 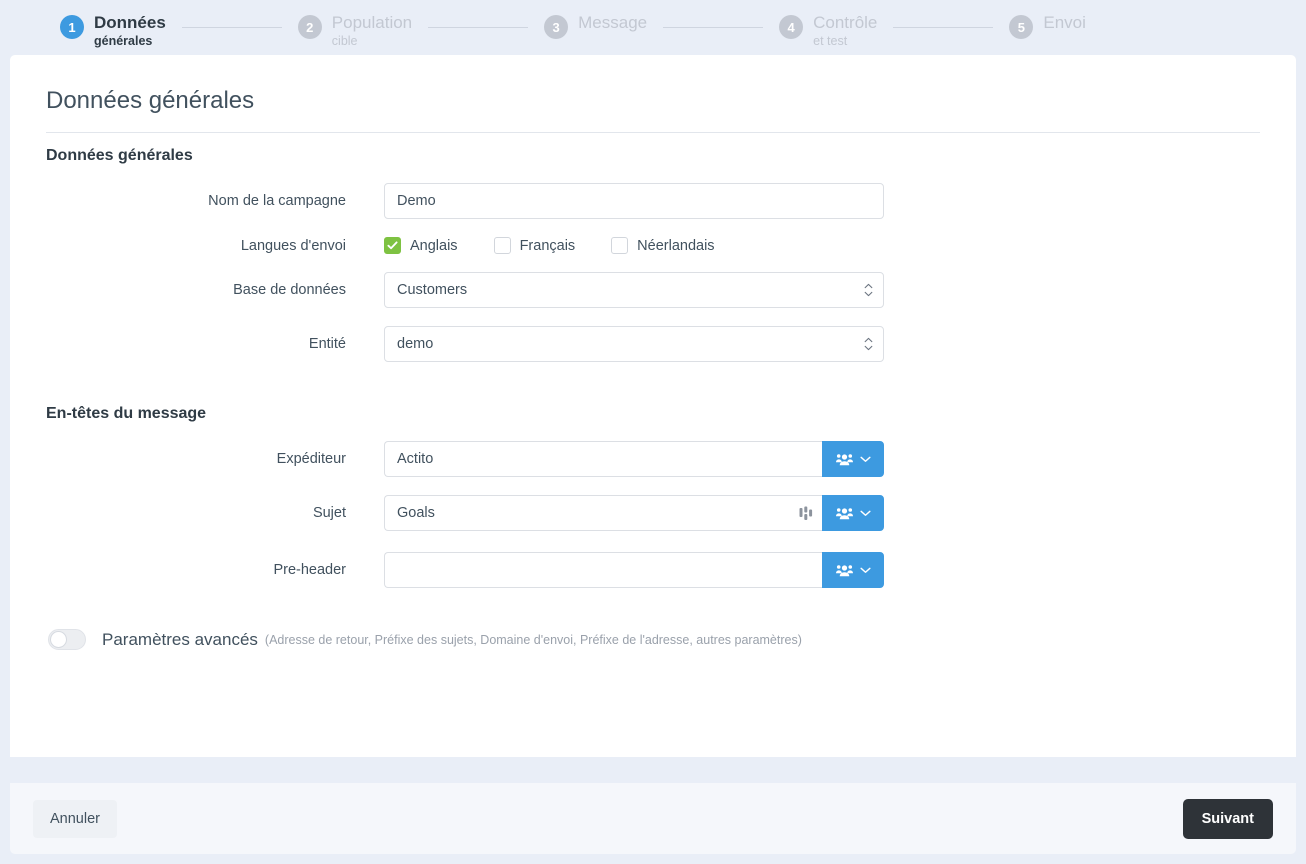 What do you see at coordinates (845, 22) in the screenshot?
I see `step-4-title: Contrôle` at bounding box center [845, 22].